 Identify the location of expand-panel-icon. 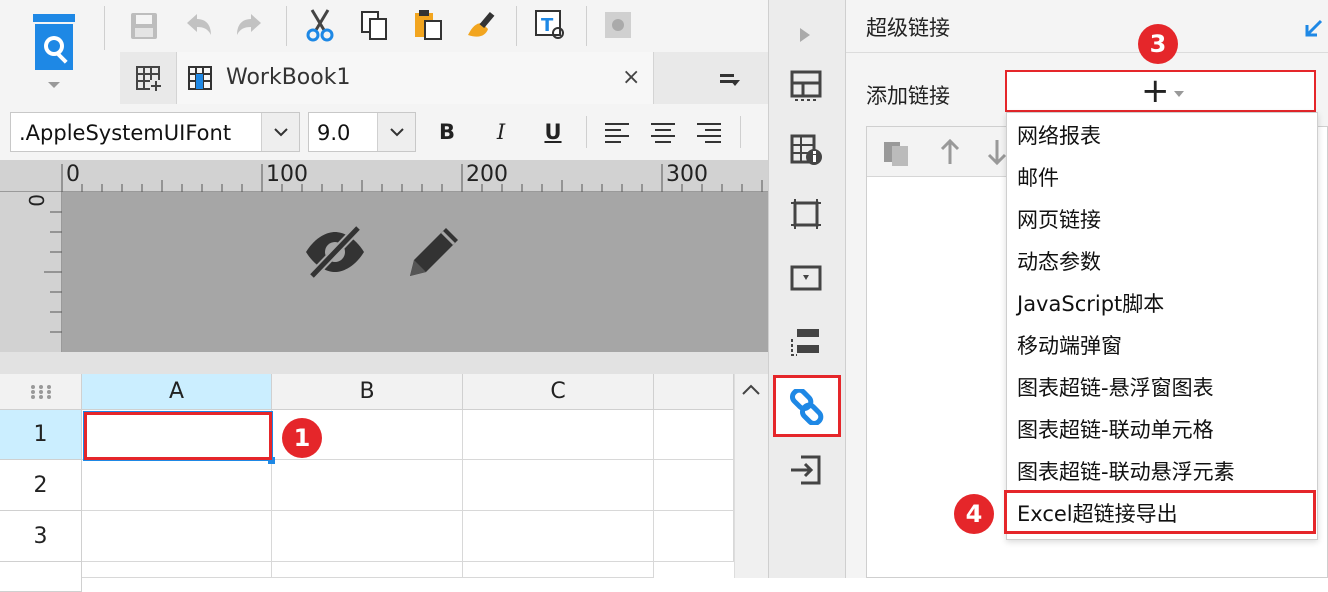
(805, 35).